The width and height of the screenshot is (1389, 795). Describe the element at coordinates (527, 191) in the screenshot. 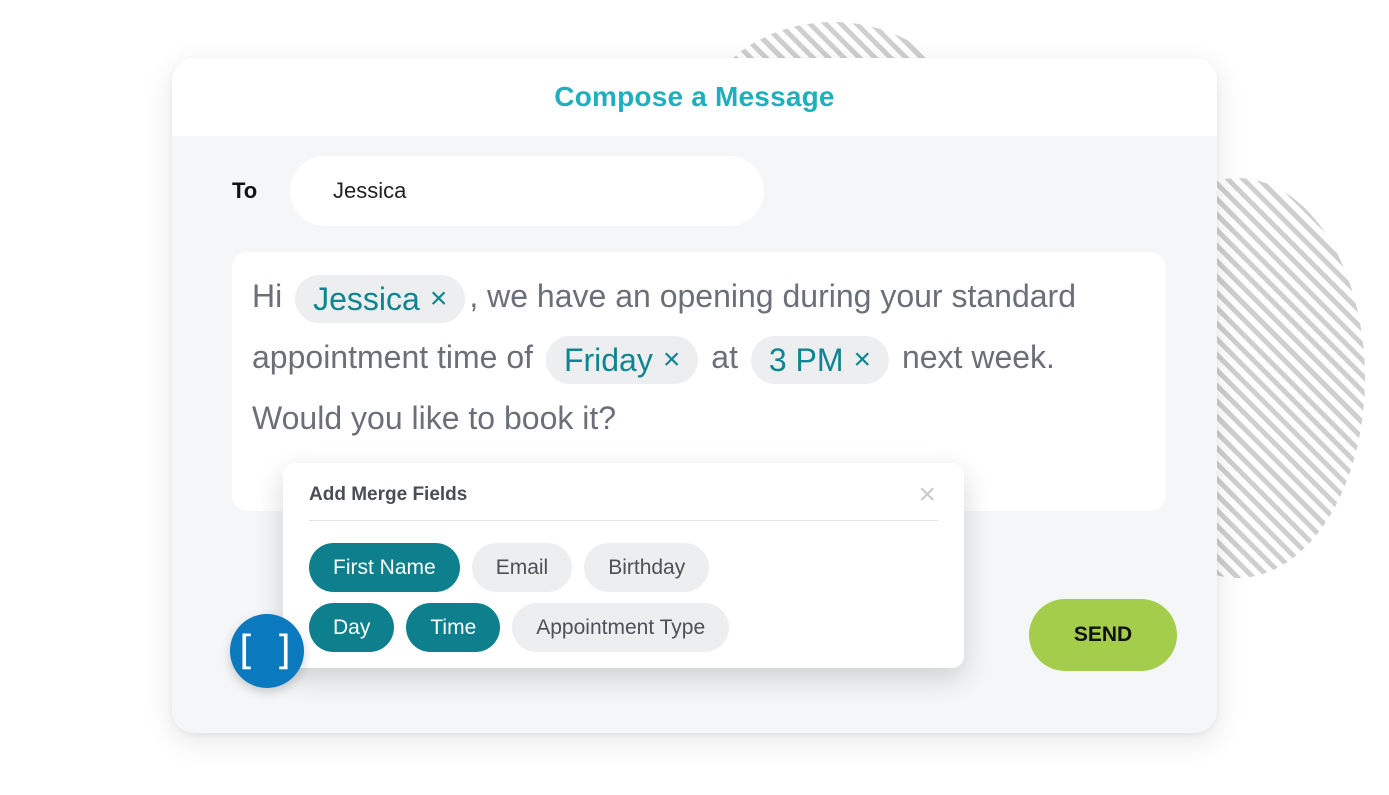

I see `recipient-input` at that location.